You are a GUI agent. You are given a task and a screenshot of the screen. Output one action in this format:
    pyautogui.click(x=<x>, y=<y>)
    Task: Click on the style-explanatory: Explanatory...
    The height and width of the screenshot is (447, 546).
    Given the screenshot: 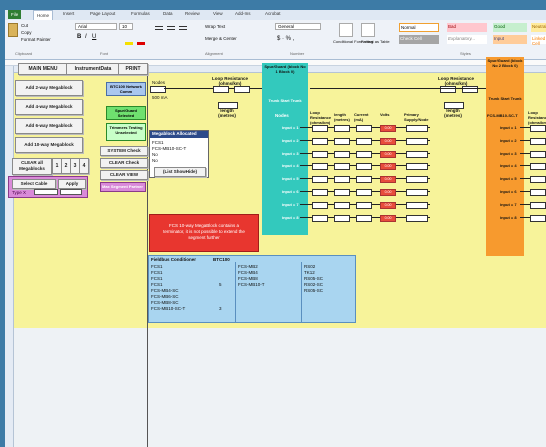 What is the action you would take?
    pyautogui.click(x=467, y=39)
    